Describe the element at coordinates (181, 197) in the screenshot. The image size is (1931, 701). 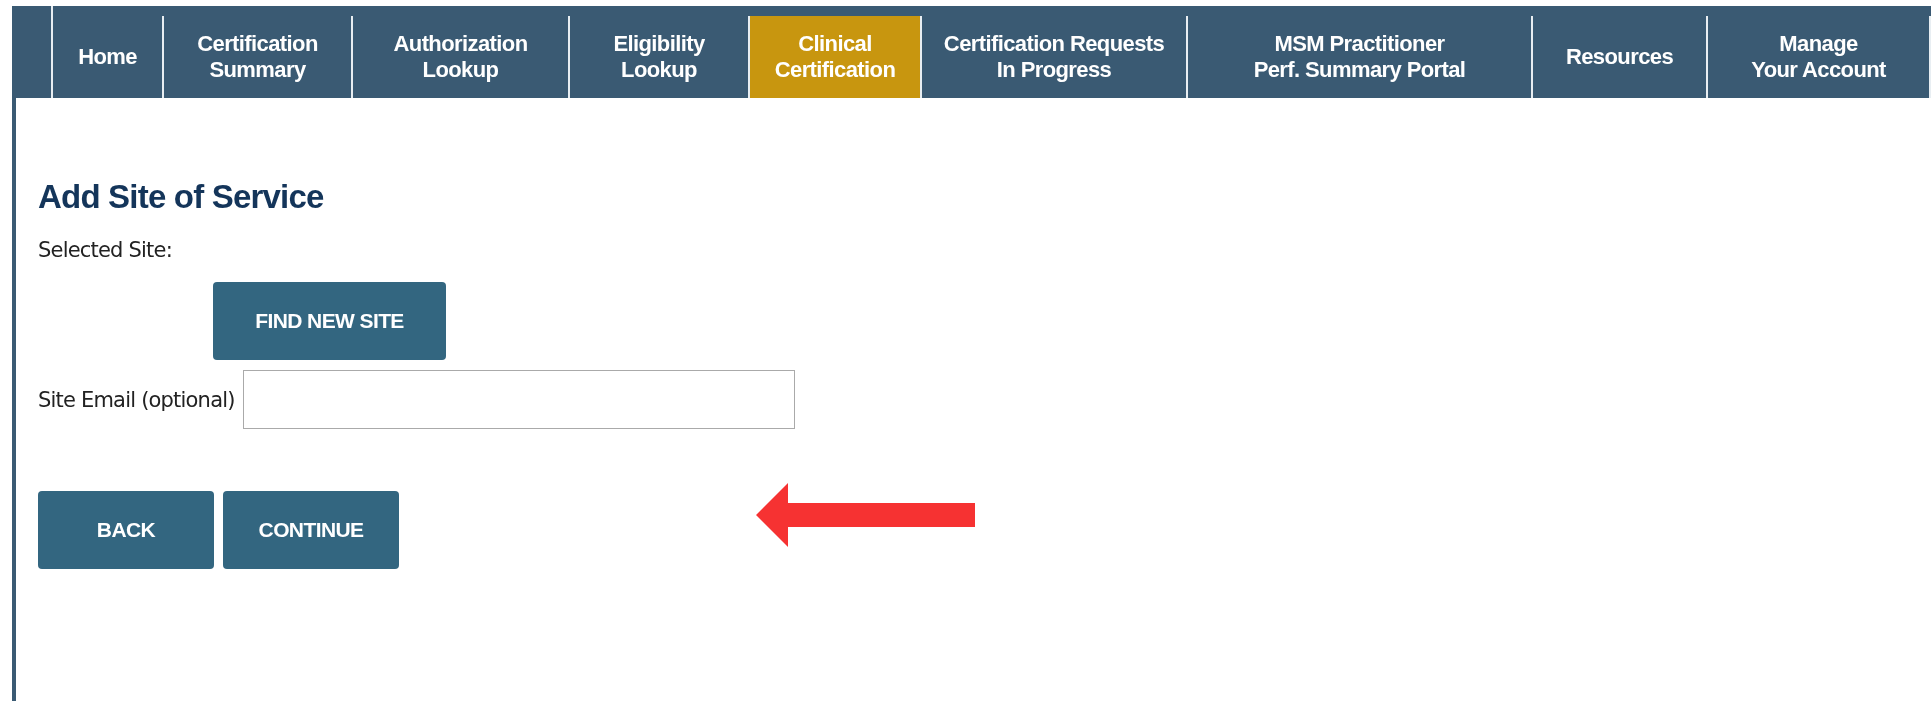
I see `page-title: Add Site of Service` at that location.